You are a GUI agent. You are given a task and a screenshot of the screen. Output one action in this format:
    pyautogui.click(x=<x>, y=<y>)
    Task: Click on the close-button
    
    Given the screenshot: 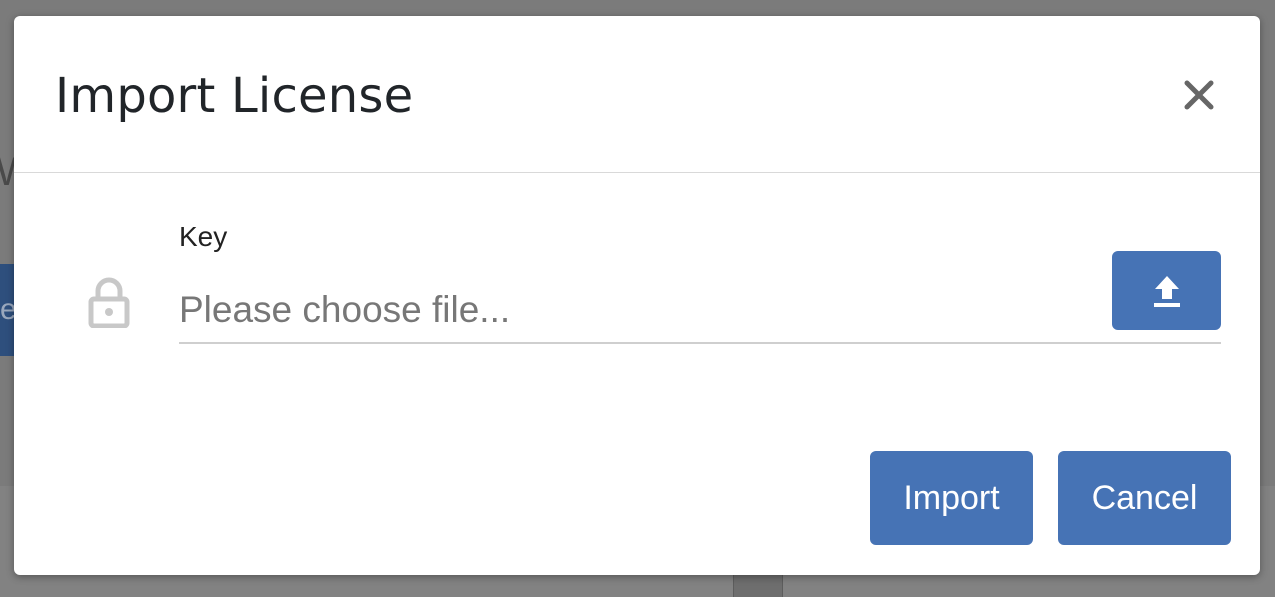 What is the action you would take?
    pyautogui.click(x=1199, y=95)
    